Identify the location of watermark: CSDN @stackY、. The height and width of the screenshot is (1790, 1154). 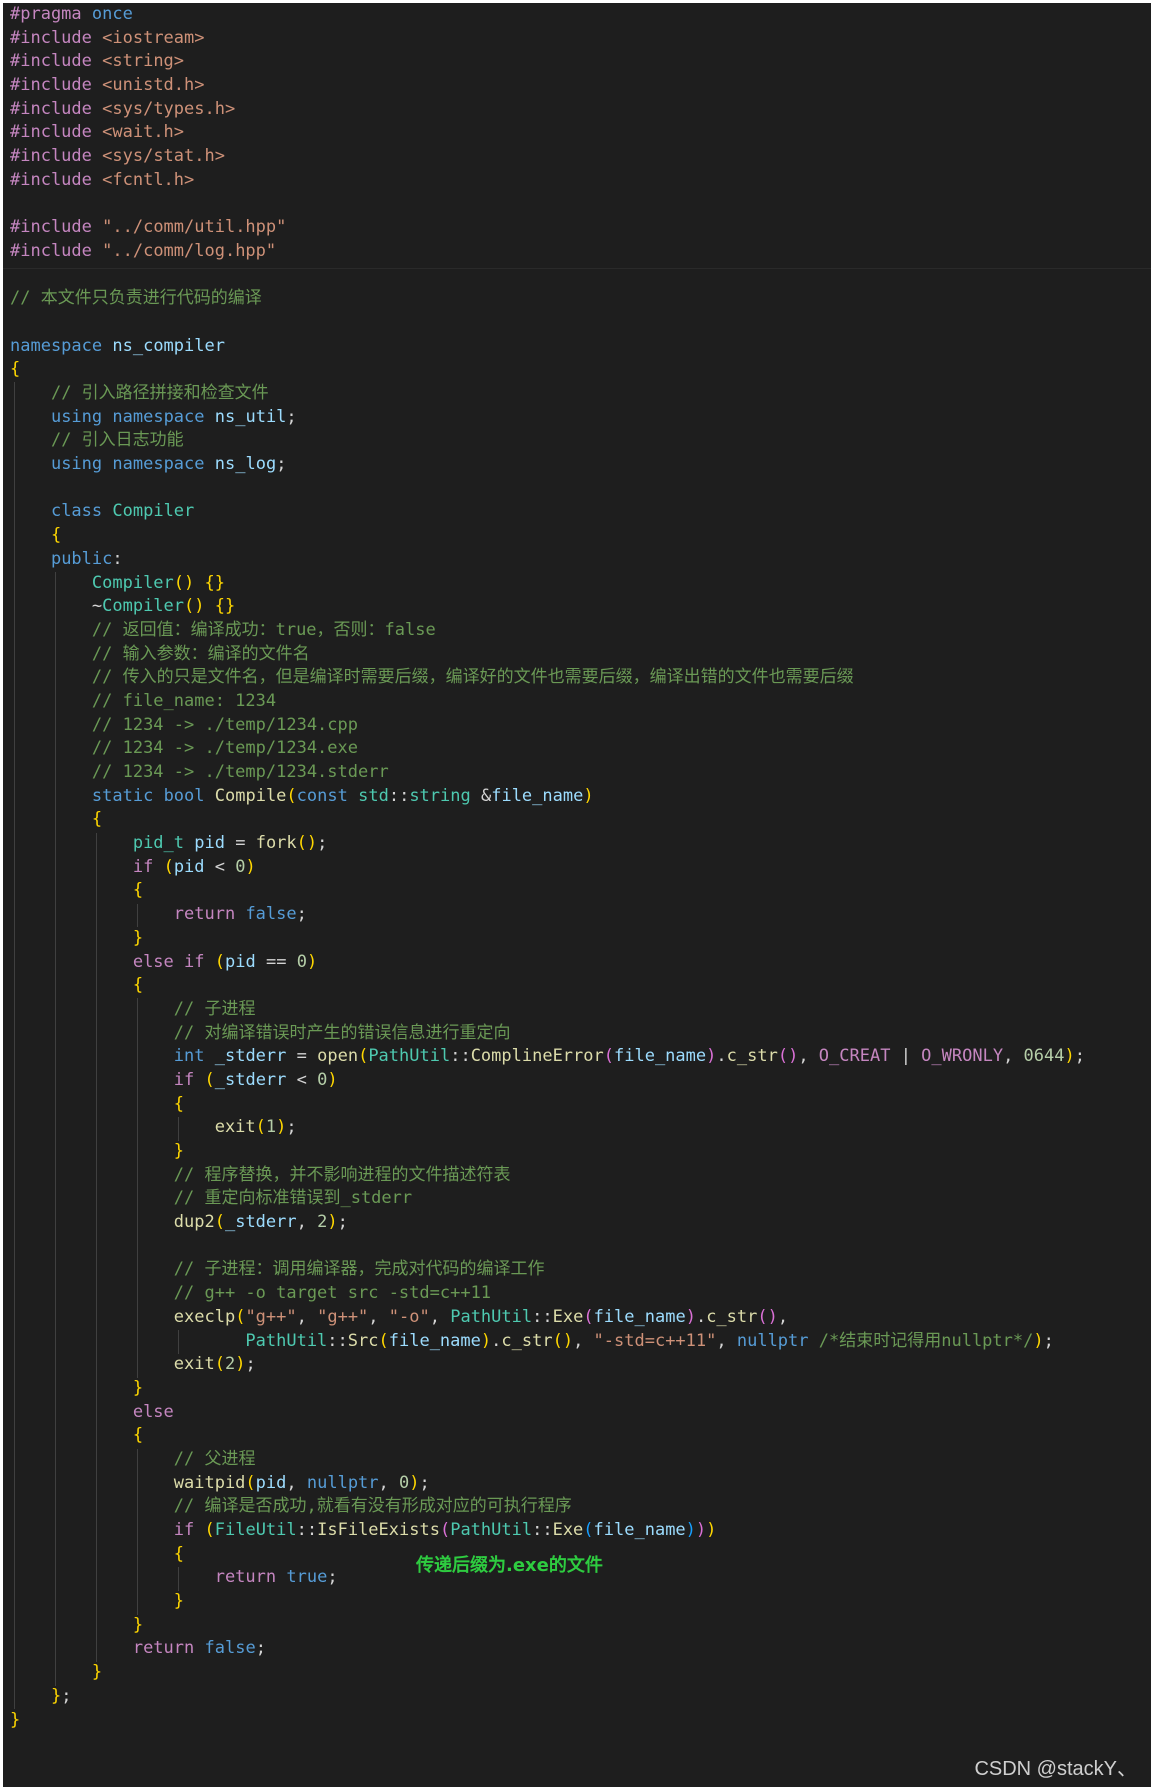
(1055, 1769).